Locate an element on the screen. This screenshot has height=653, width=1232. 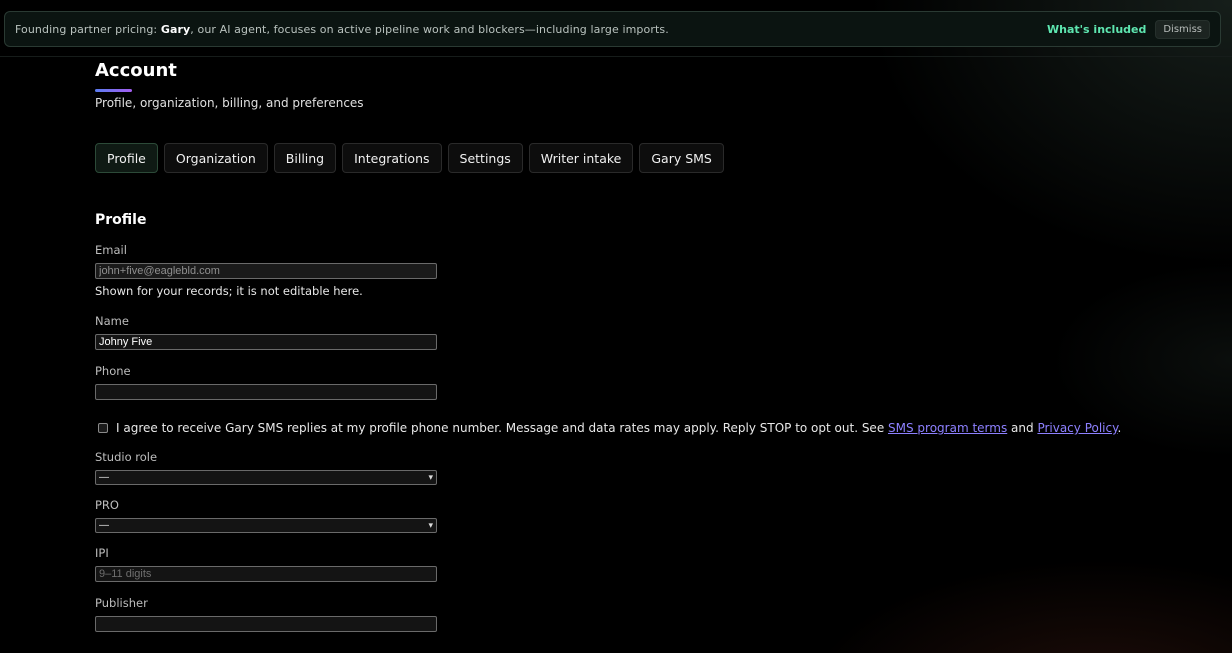
title-accent-underline is located at coordinates (113, 90).